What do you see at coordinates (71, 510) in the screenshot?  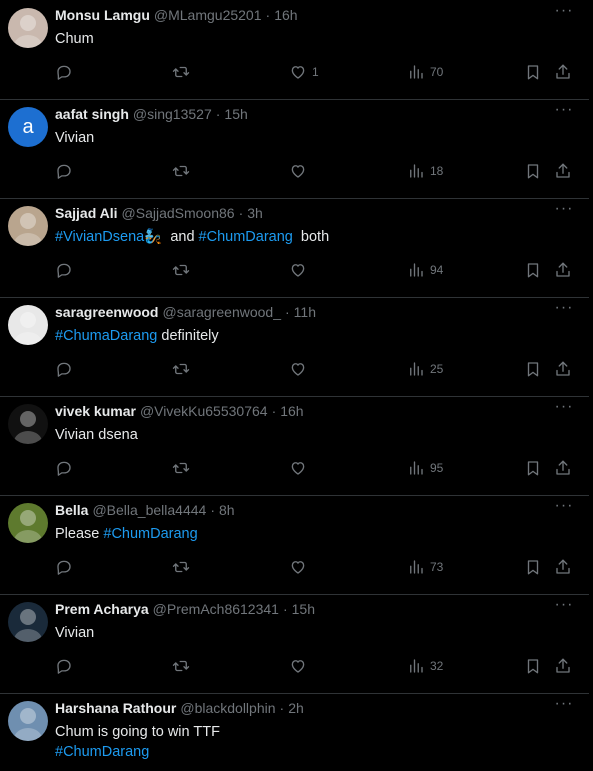 I see `display-name: Bella` at bounding box center [71, 510].